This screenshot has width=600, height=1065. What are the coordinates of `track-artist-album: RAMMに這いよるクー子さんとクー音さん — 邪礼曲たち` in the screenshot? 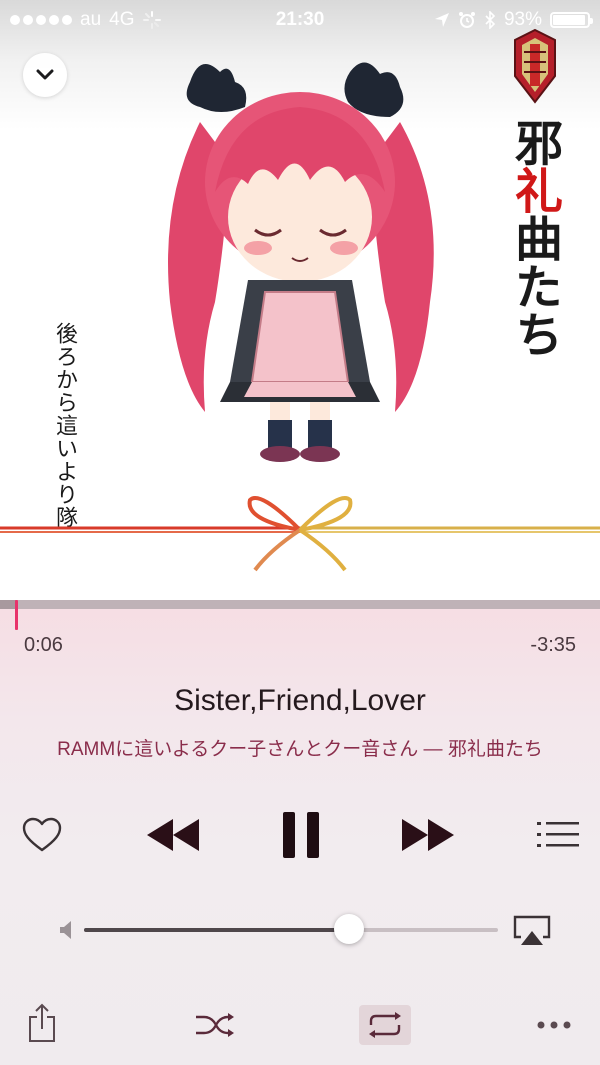 It's located at (300, 747).